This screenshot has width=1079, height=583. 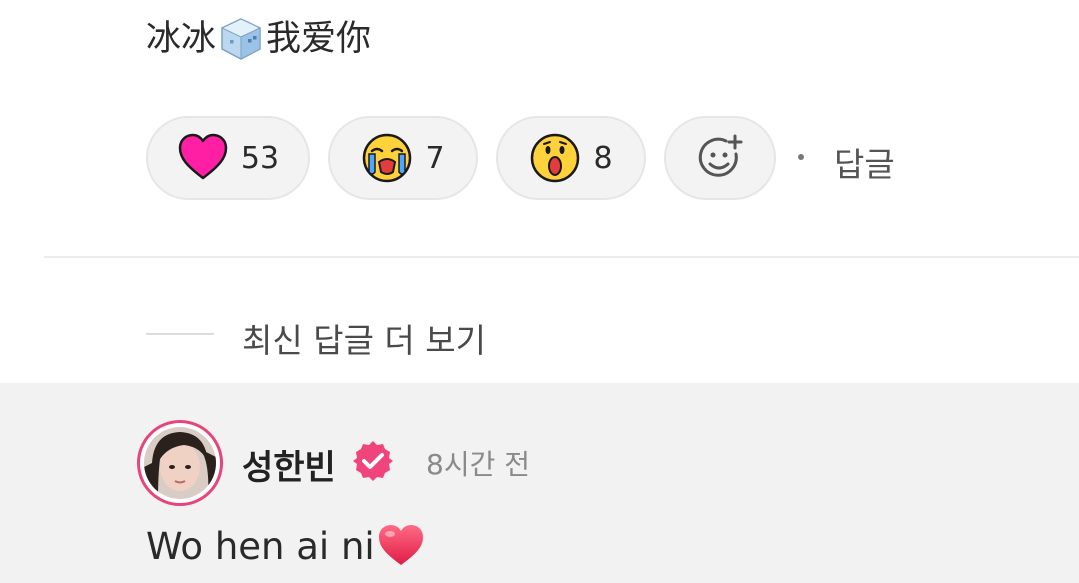 I want to click on add-reaction-icon, so click(x=720, y=158).